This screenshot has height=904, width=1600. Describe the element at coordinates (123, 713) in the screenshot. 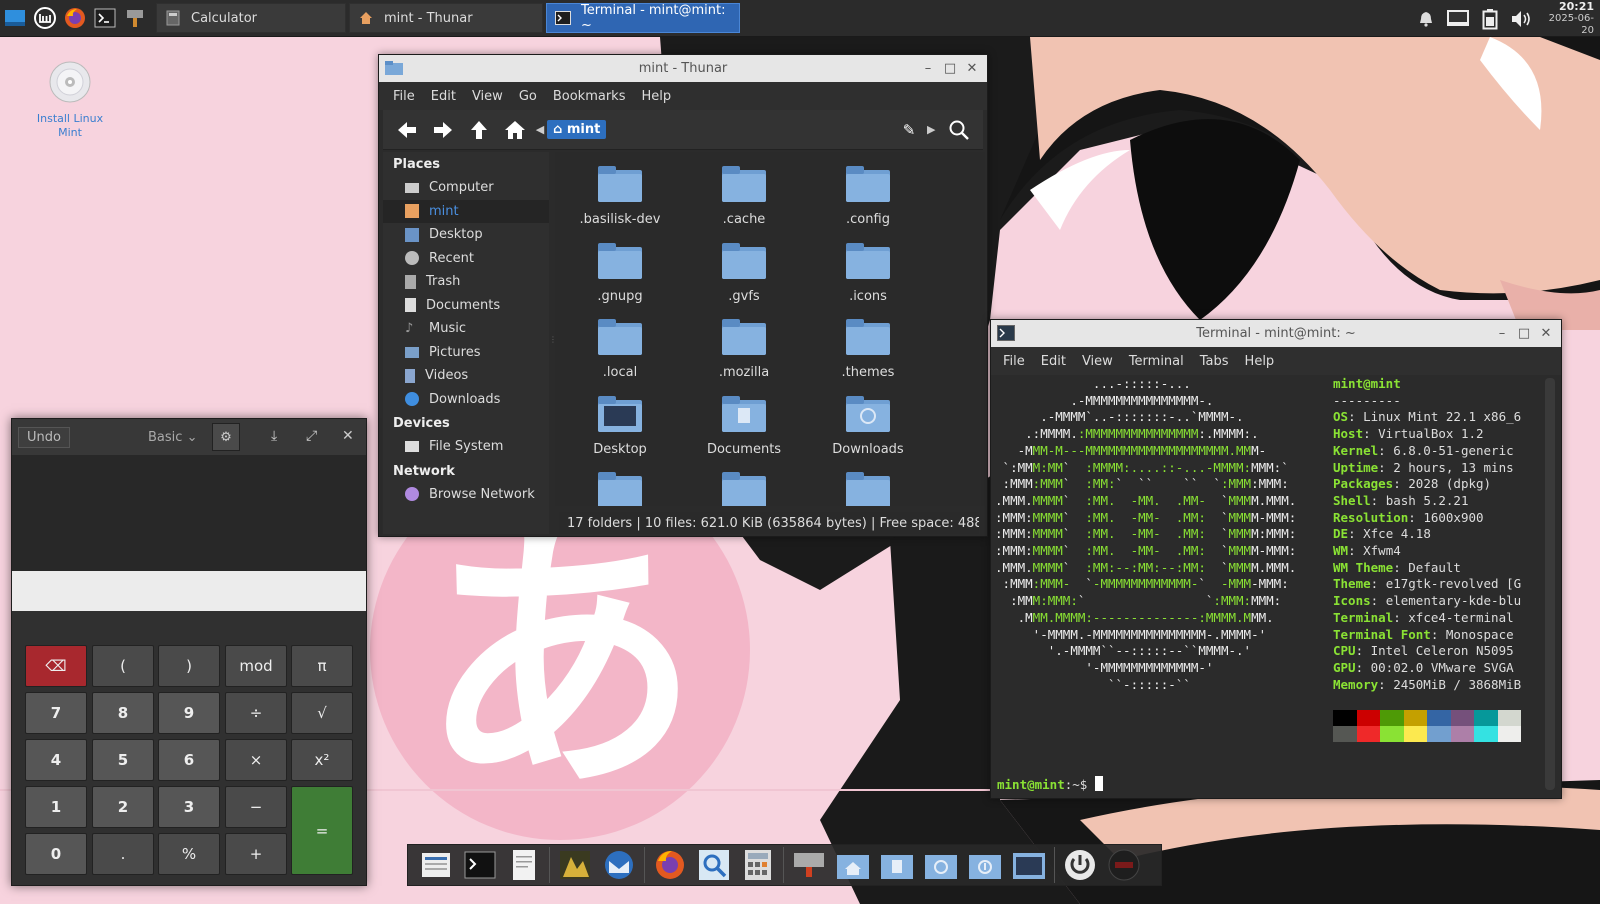

I see `key-8: 8` at that location.